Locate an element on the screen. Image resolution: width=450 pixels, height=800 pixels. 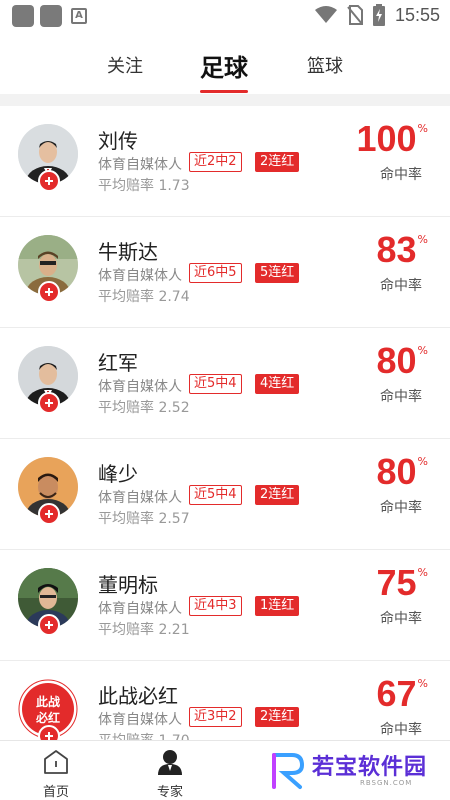
no-sim-icon is located at coordinates (355, 15).